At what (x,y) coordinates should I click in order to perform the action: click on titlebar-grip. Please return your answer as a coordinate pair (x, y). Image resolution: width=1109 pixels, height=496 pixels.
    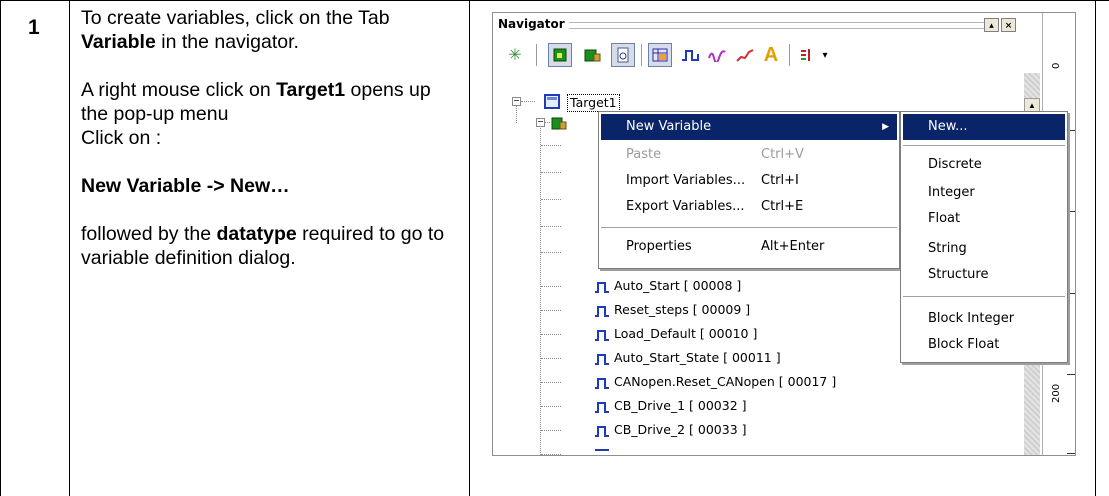
    Looking at the image, I should click on (775, 25).